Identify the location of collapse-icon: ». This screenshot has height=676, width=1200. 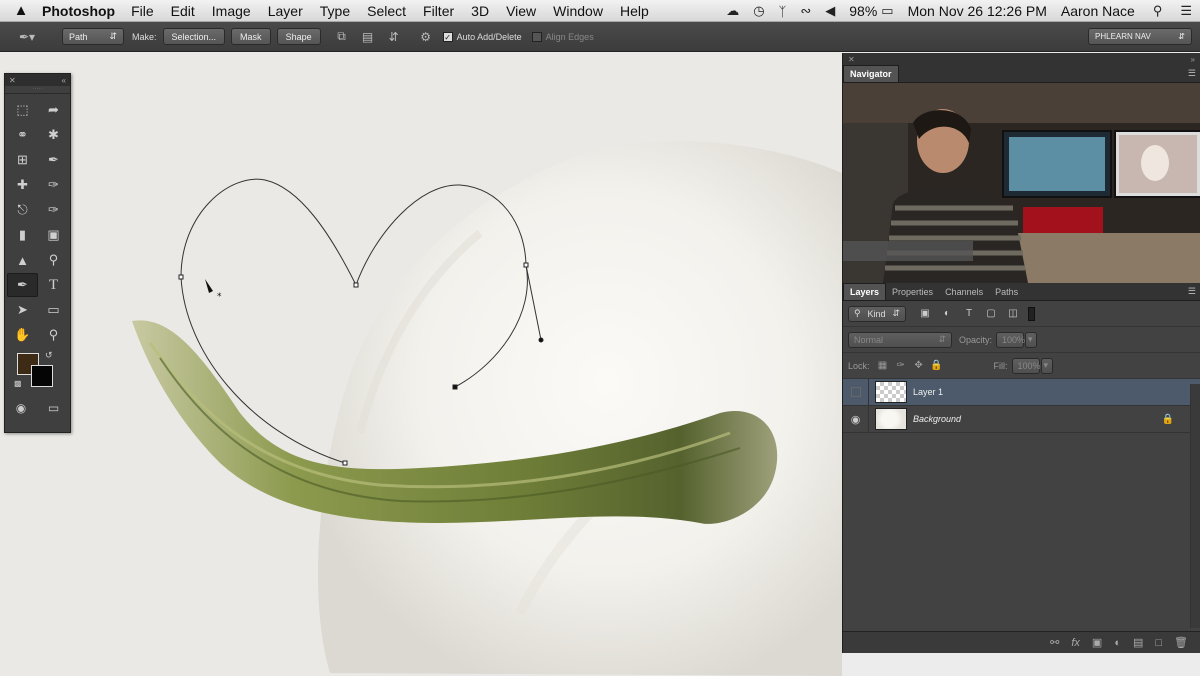
(1193, 59).